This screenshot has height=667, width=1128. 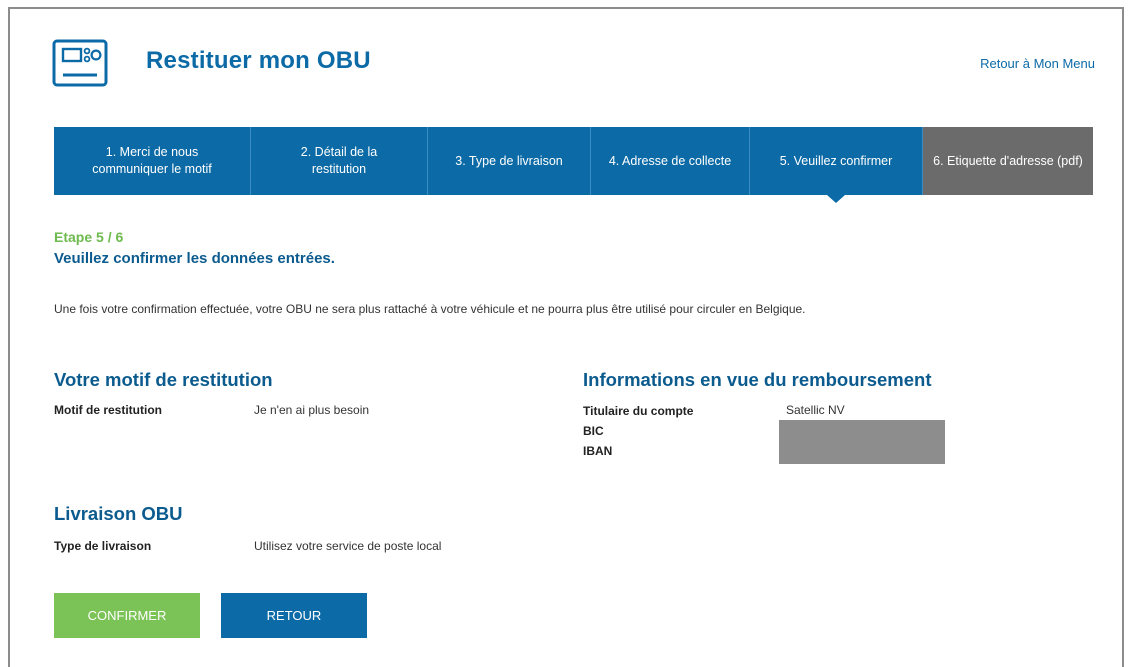 I want to click on step-6-etiquette: 6. Etiquette d'adresse (pdf), so click(x=1008, y=161).